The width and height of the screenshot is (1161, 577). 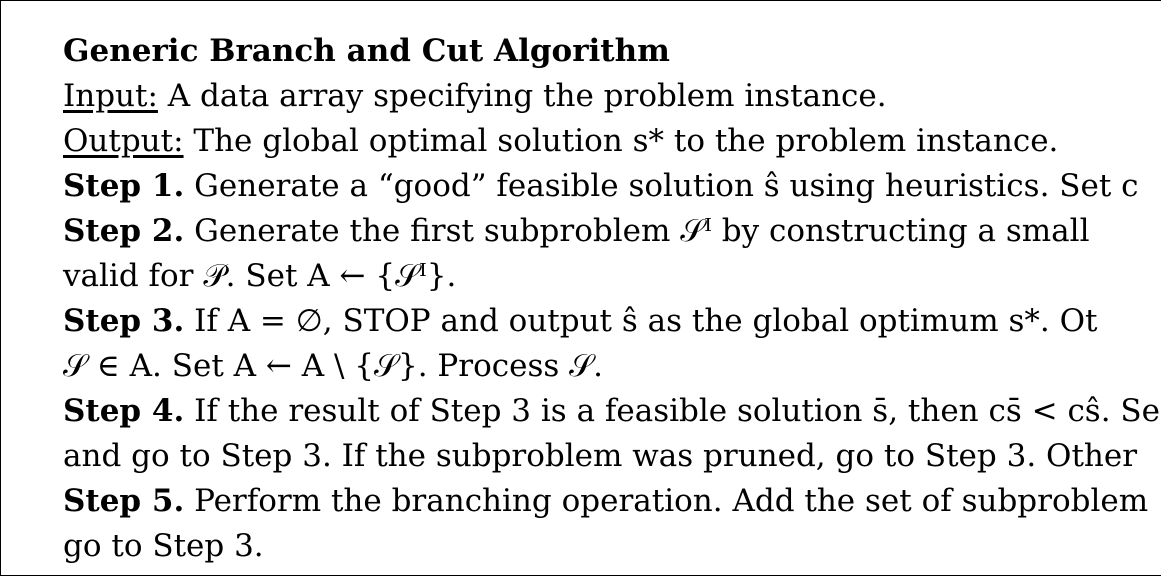 What do you see at coordinates (260, 276) in the screenshot?
I see `step-2-continuation: valid for 𝒫. Set A ← {𝒮ᴵ}.` at bounding box center [260, 276].